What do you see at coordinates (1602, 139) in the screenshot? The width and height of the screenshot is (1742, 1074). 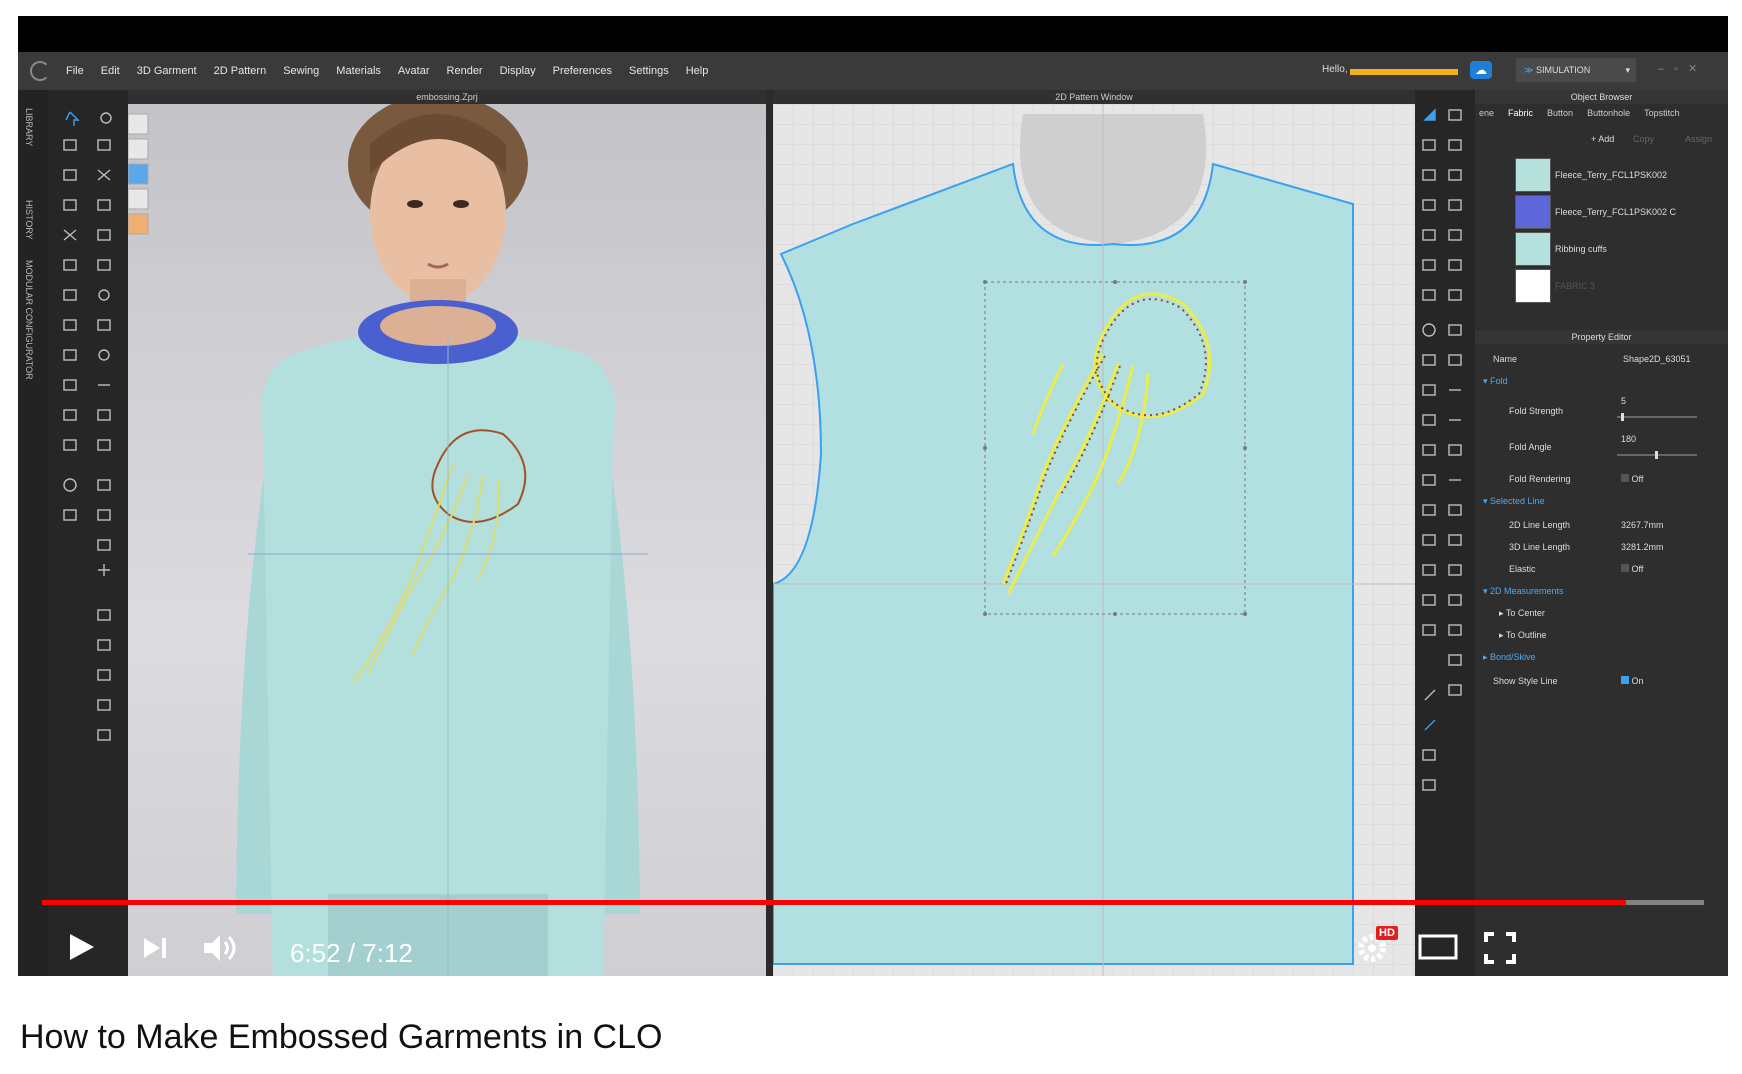 I see `add-button: + Add` at bounding box center [1602, 139].